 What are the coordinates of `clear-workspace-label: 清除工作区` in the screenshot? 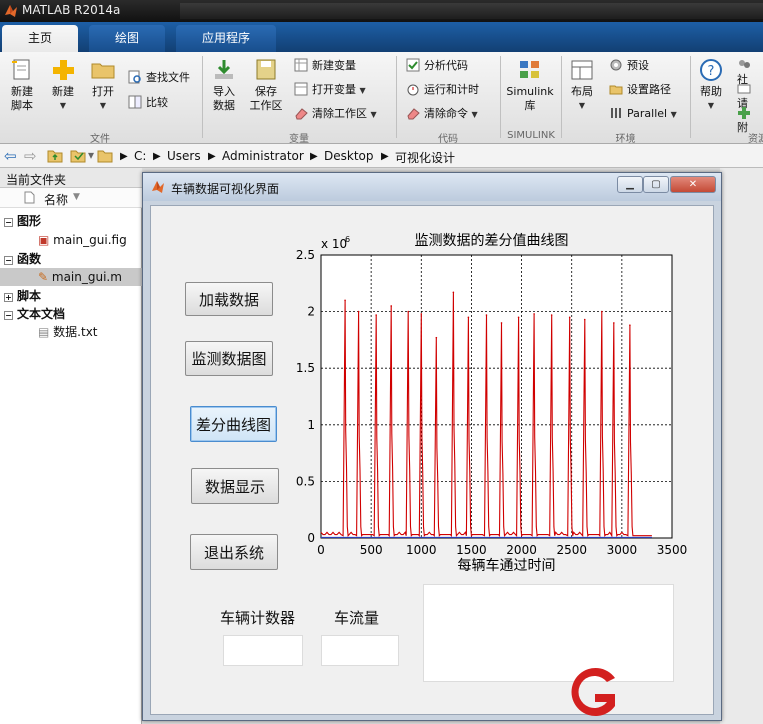 It's located at (339, 113).